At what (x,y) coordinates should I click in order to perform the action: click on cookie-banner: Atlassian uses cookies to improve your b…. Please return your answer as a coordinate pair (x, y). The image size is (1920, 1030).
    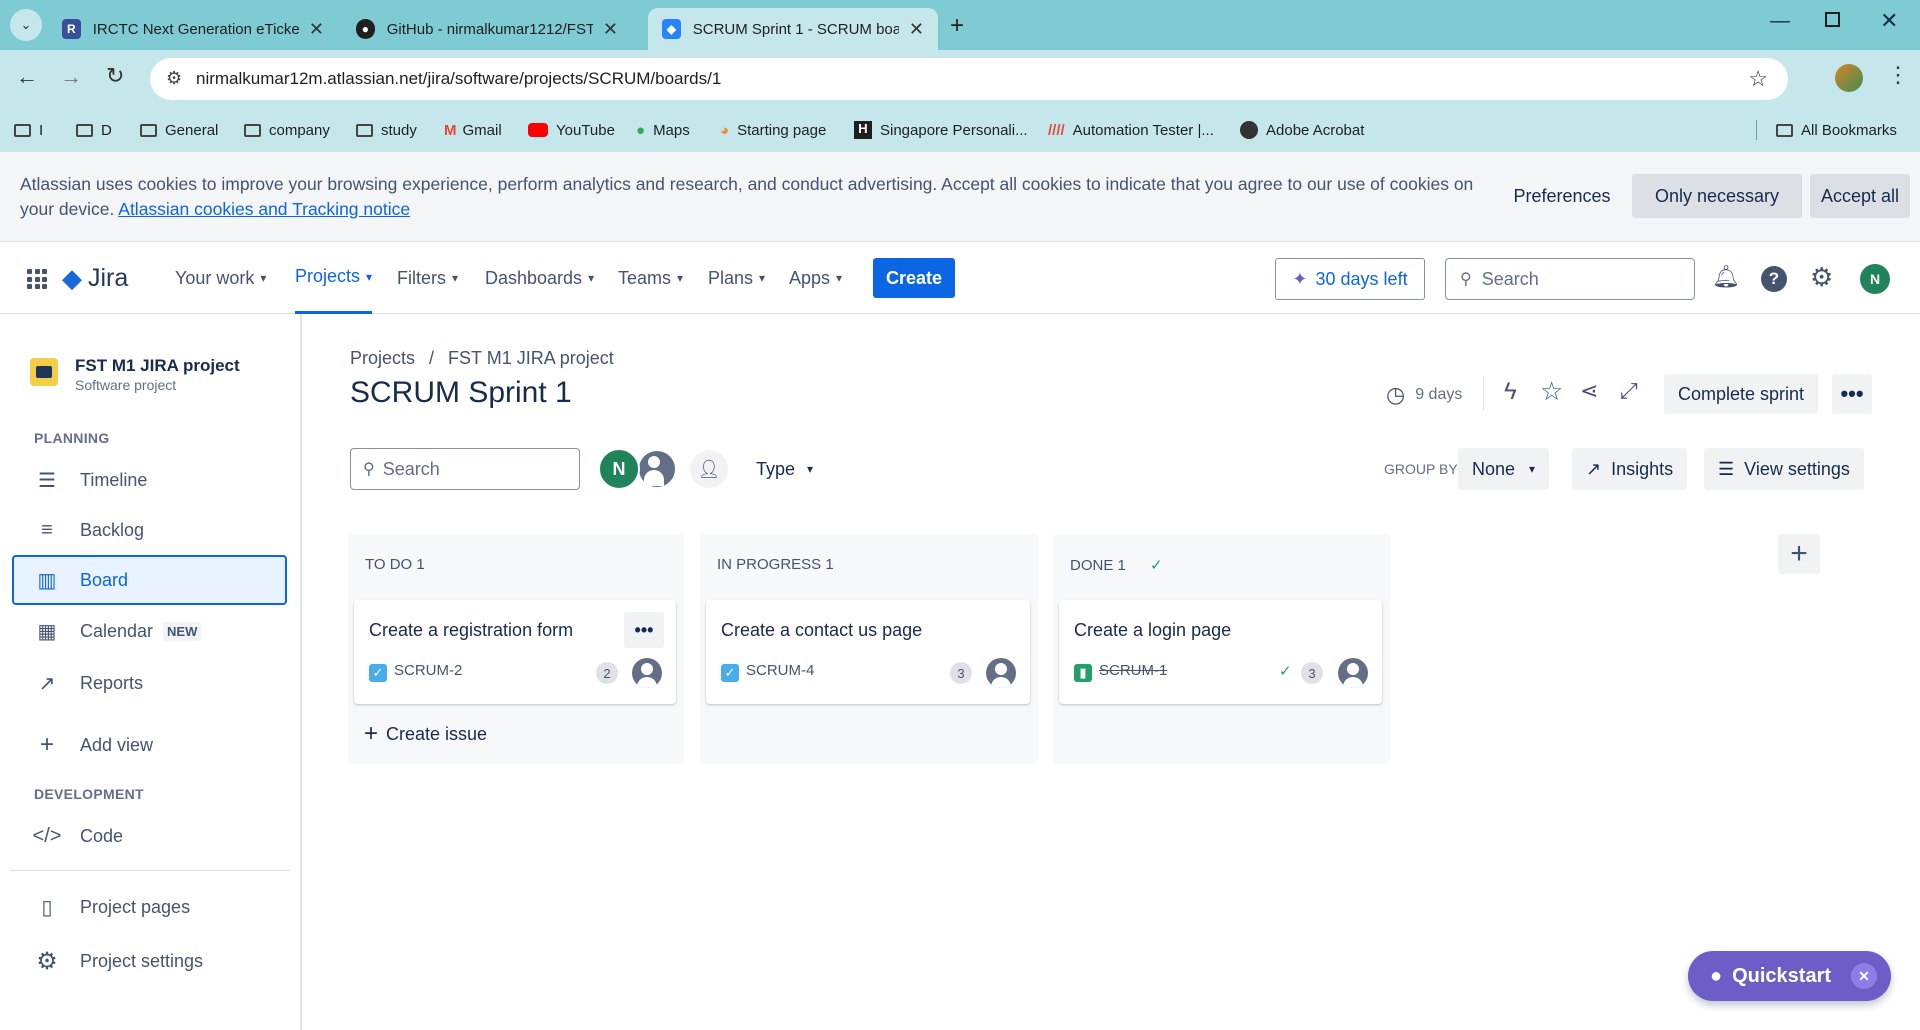
    Looking at the image, I should click on (960, 197).